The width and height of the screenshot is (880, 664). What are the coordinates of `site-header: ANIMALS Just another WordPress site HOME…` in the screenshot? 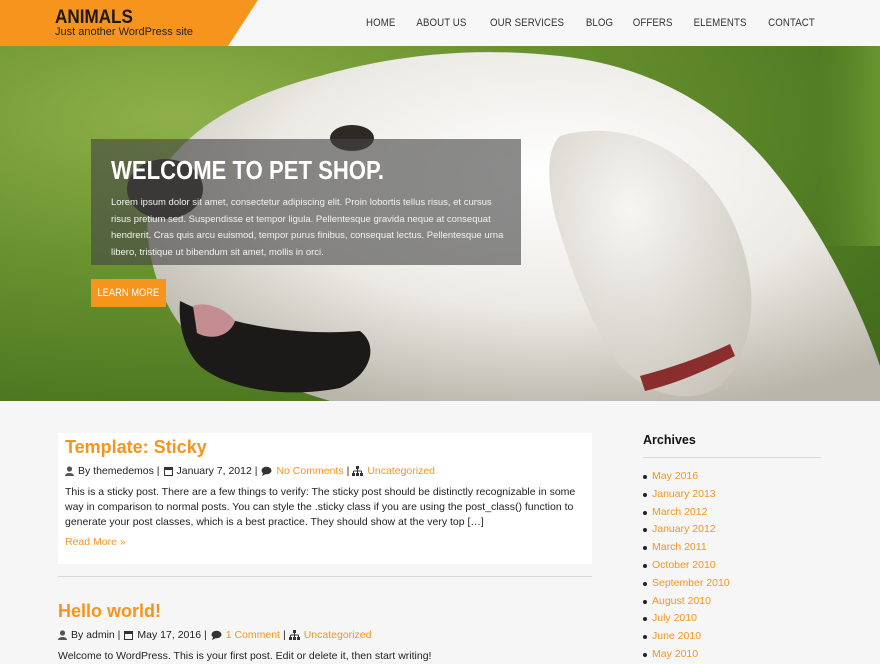 It's located at (440, 23).